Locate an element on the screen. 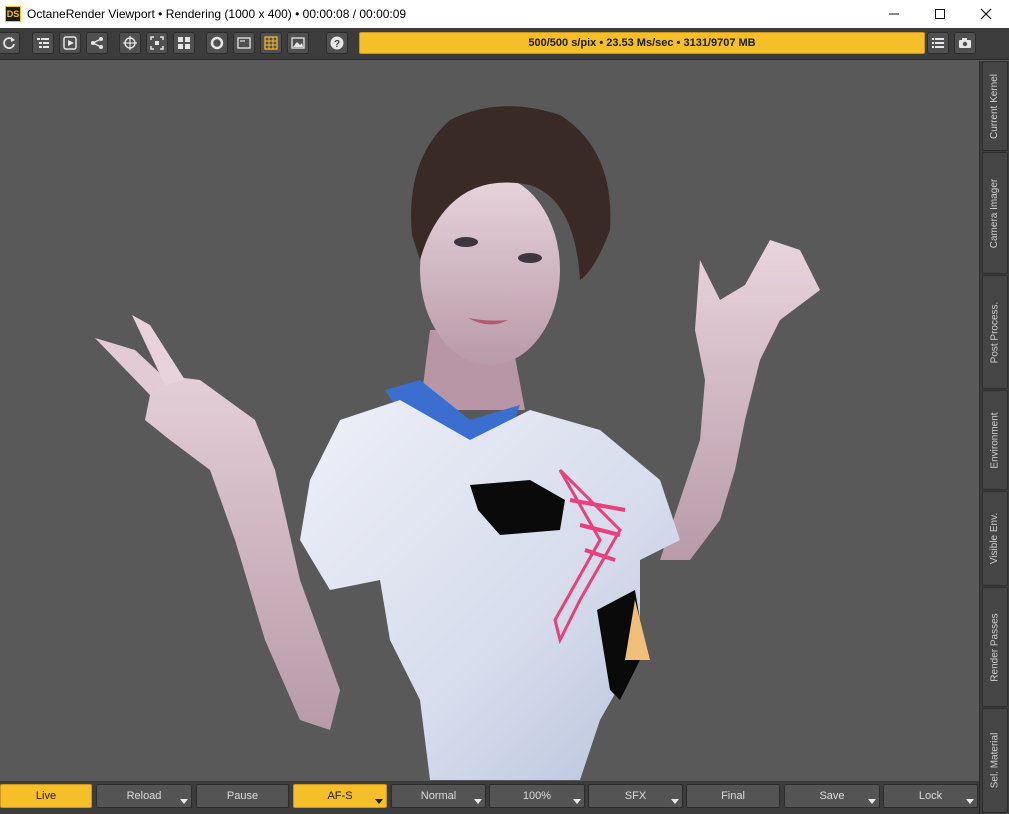  nodegraph-icon is located at coordinates (97, 43).